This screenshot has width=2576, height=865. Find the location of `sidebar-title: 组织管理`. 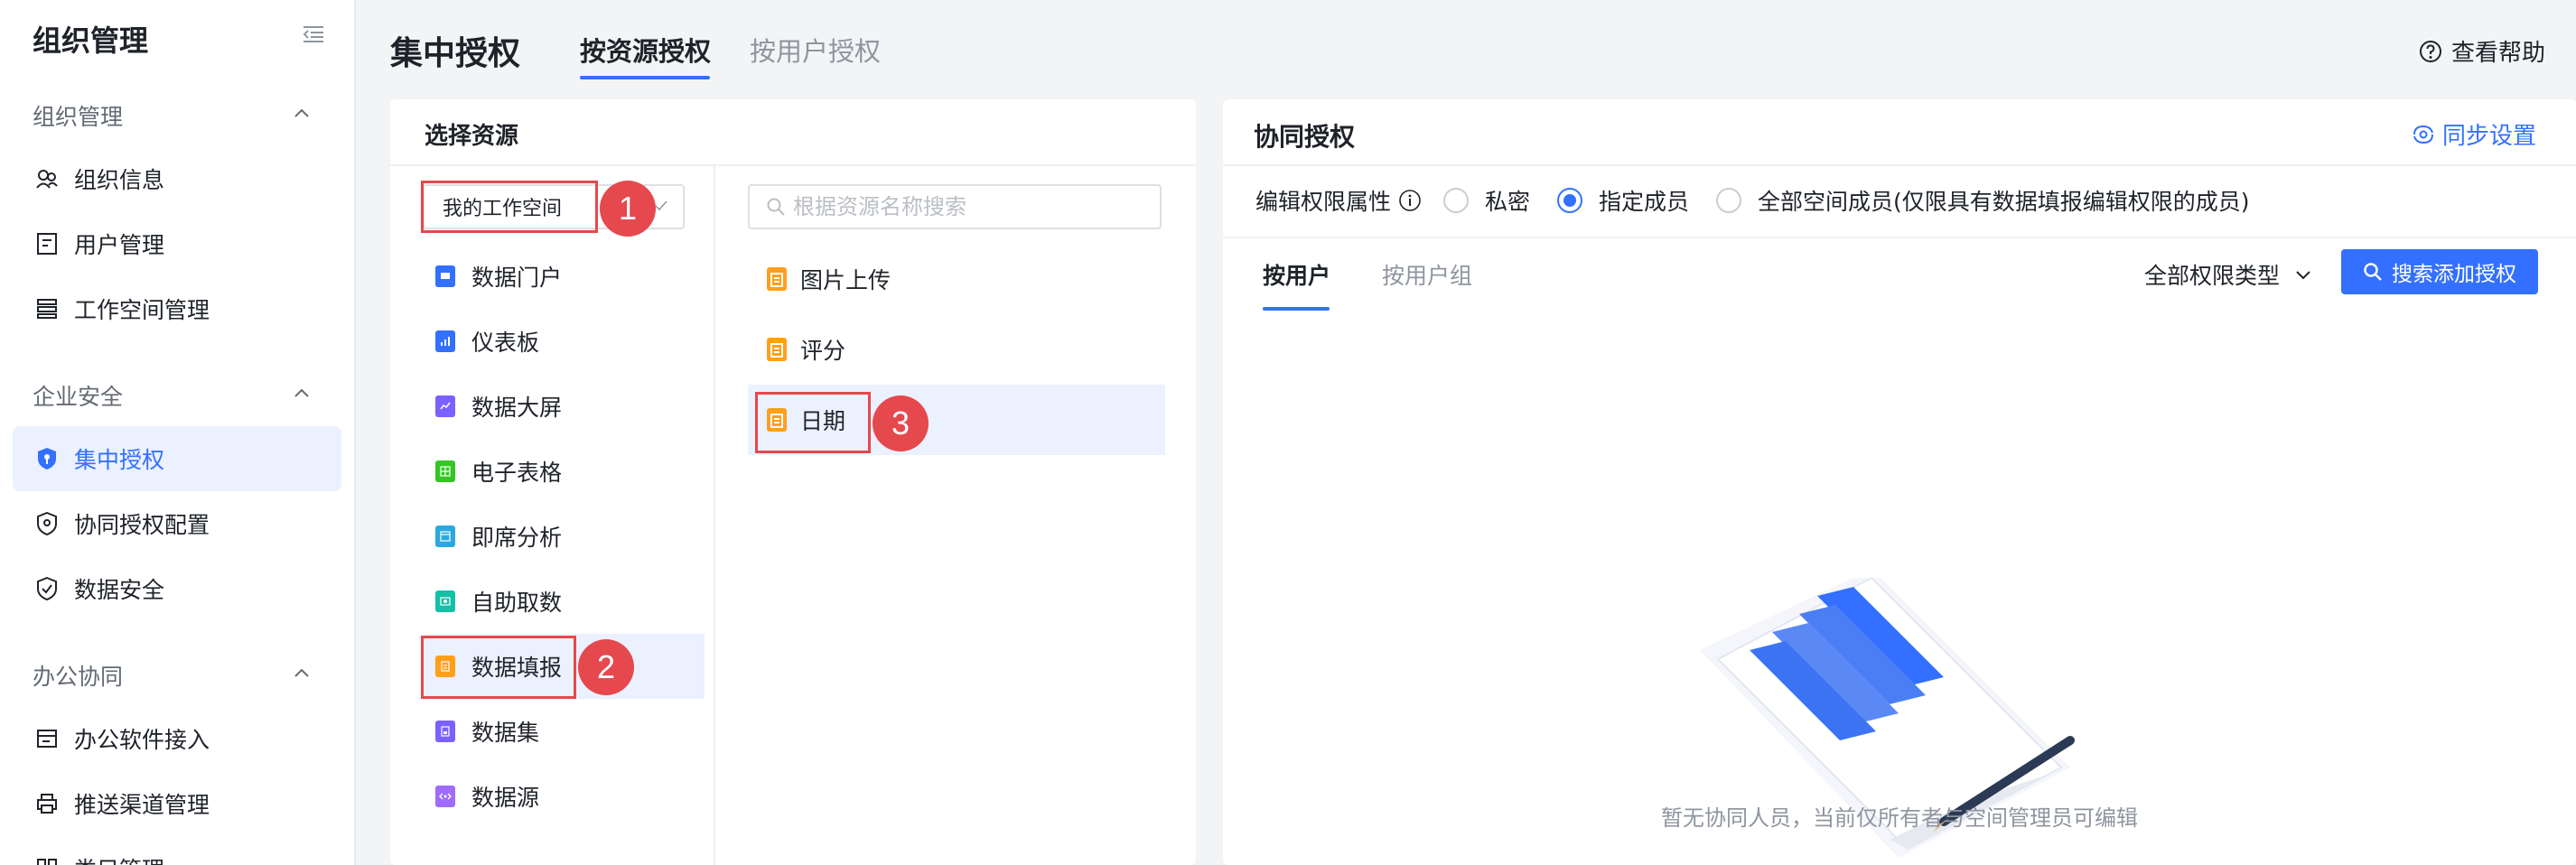

sidebar-title: 组织管理 is located at coordinates (91, 40).